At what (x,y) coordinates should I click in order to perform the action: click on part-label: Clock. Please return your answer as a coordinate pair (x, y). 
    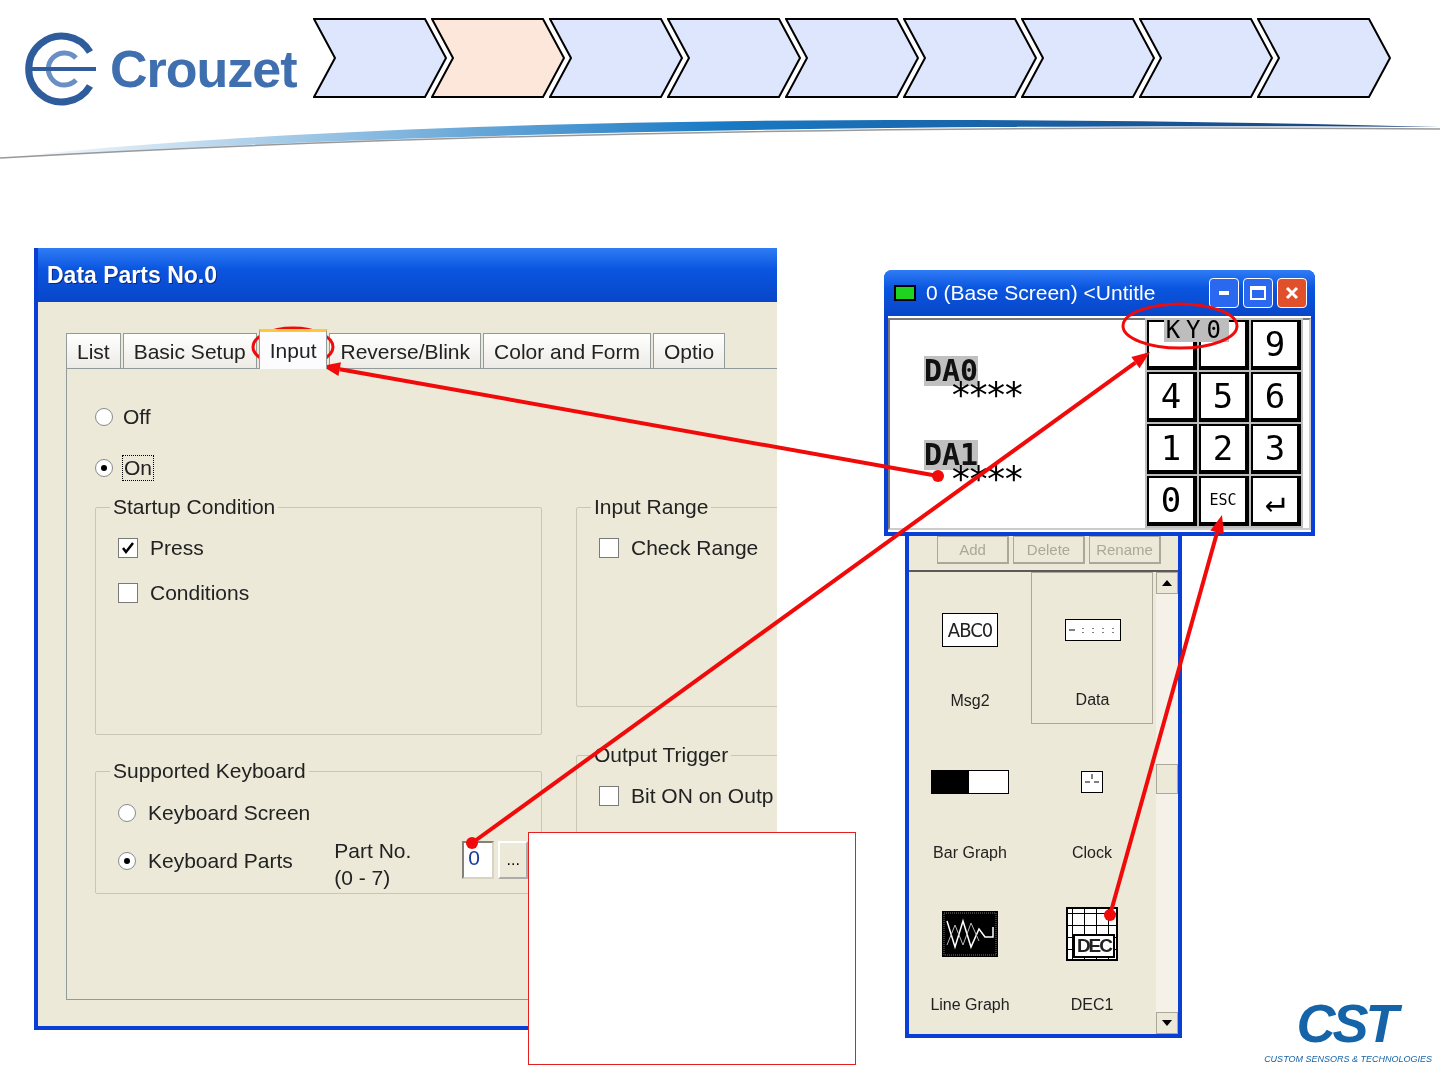
    Looking at the image, I should click on (1092, 853).